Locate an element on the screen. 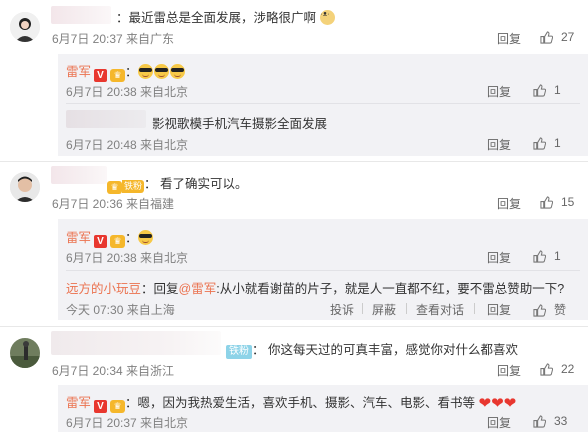 The image size is (588, 432). reply-meta: 今天 07:30 来自上海 is located at coordinates (120, 310).